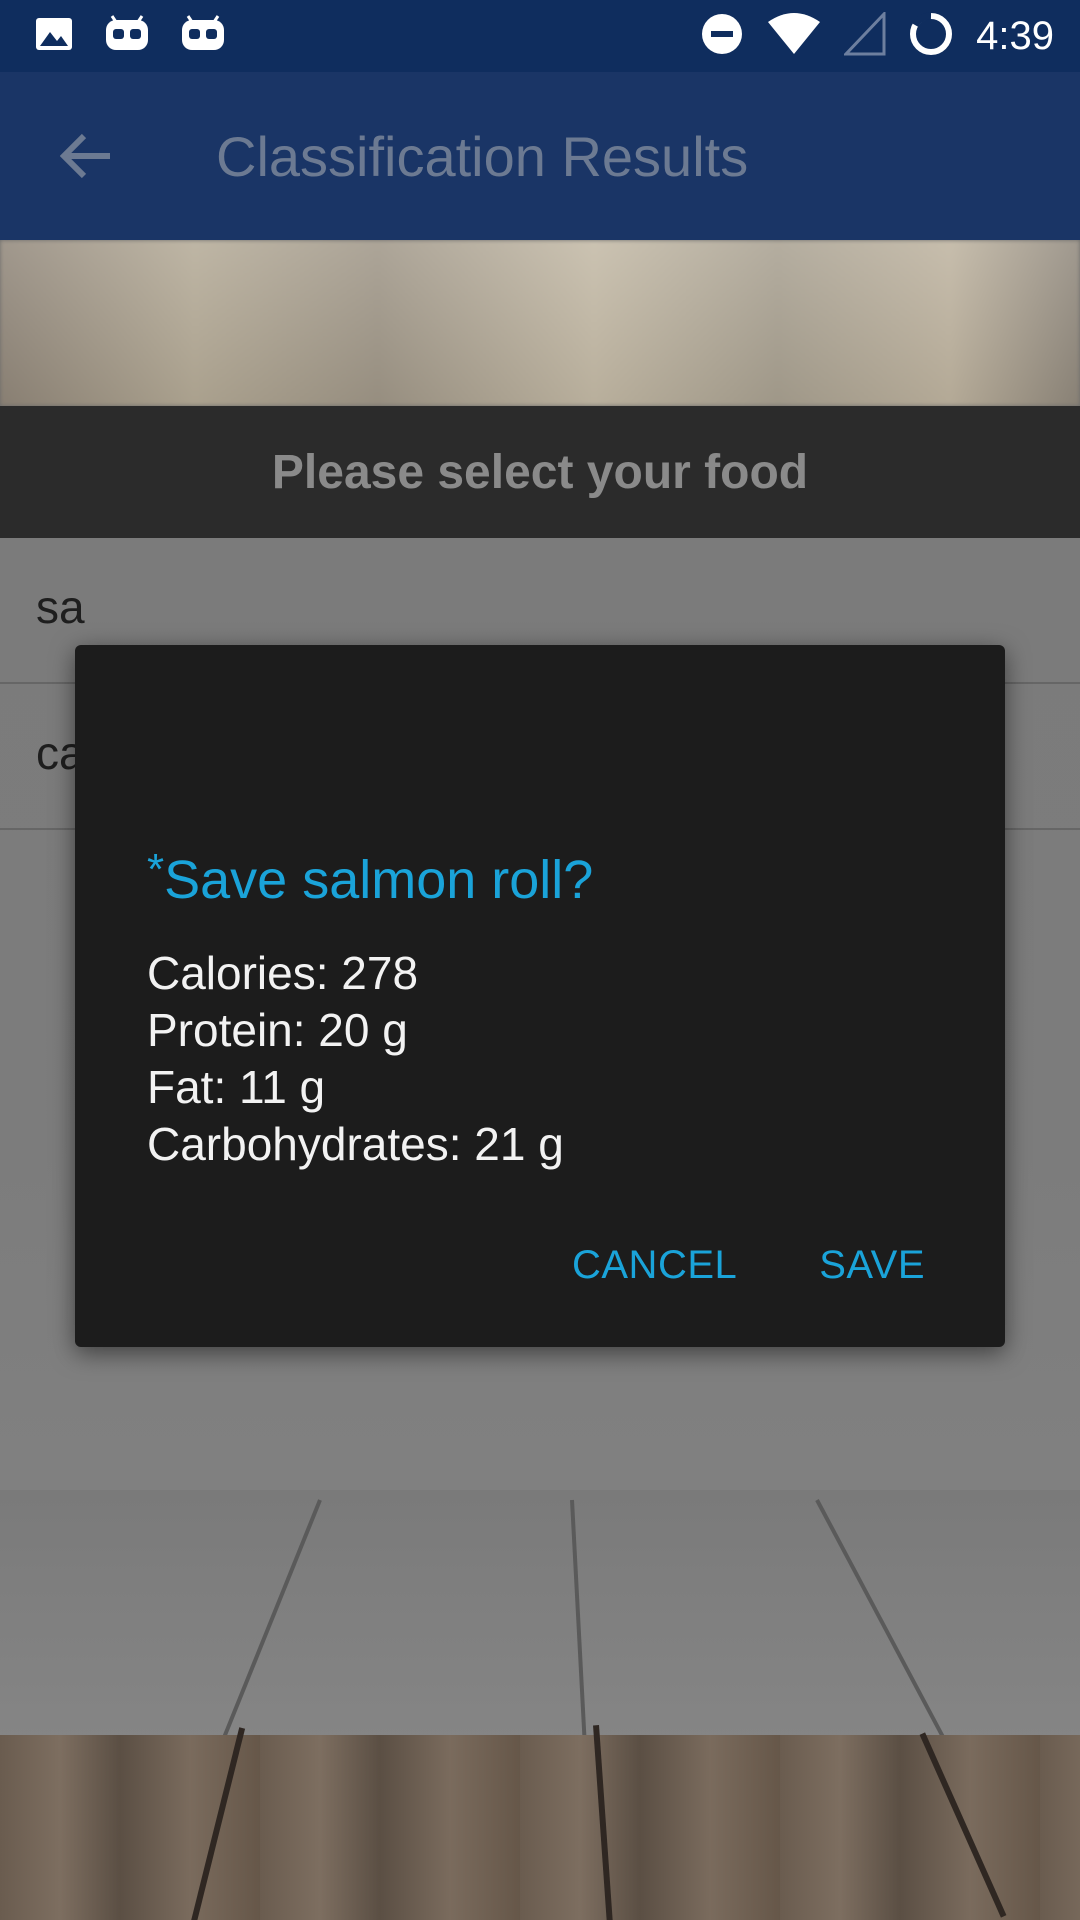 This screenshot has width=1080, height=1920. What do you see at coordinates (540, 1822) in the screenshot?
I see `floor-foreground` at bounding box center [540, 1822].